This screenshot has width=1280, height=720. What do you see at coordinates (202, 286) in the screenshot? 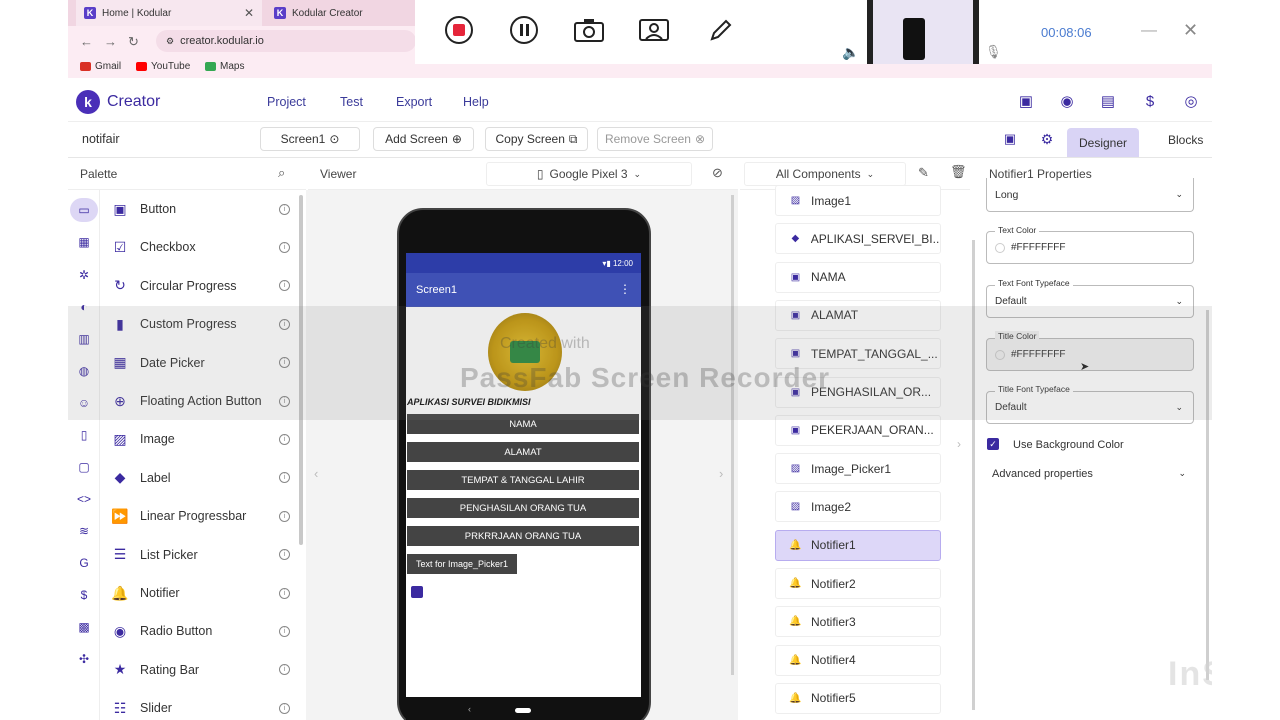
I see `palette-item: ↻ Circular Progress i` at bounding box center [202, 286].